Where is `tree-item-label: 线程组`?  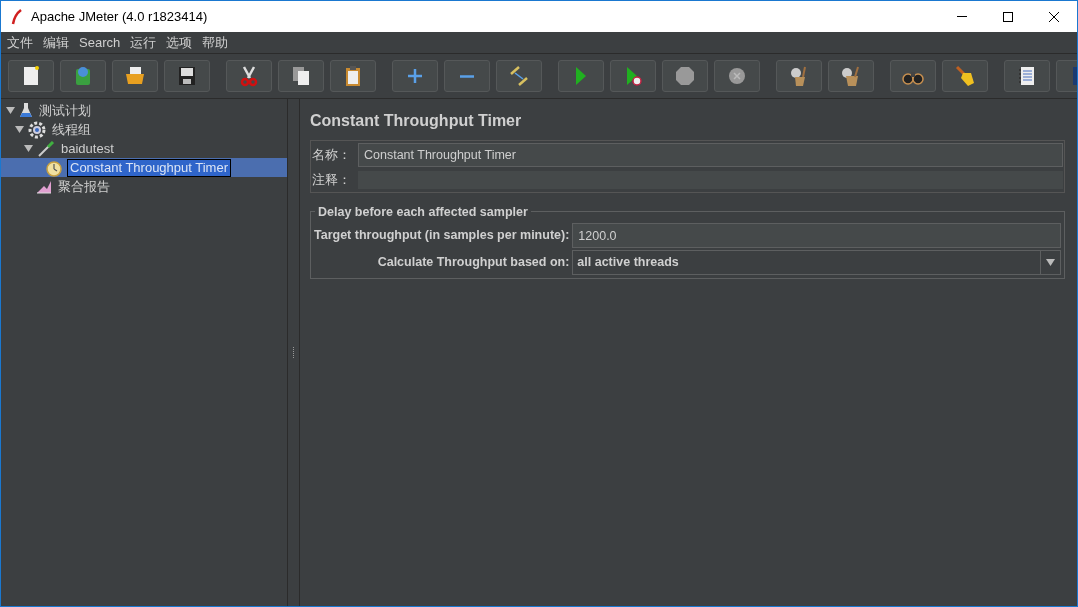 tree-item-label: 线程组 is located at coordinates (71, 129).